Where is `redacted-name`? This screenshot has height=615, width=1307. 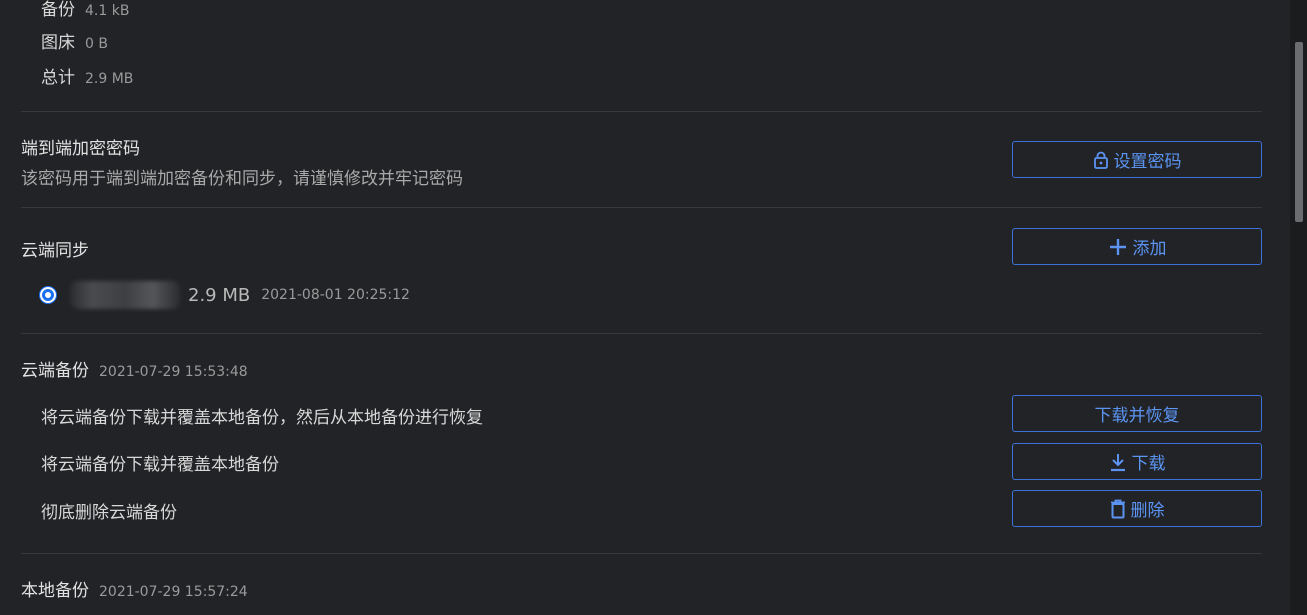
redacted-name is located at coordinates (125, 295).